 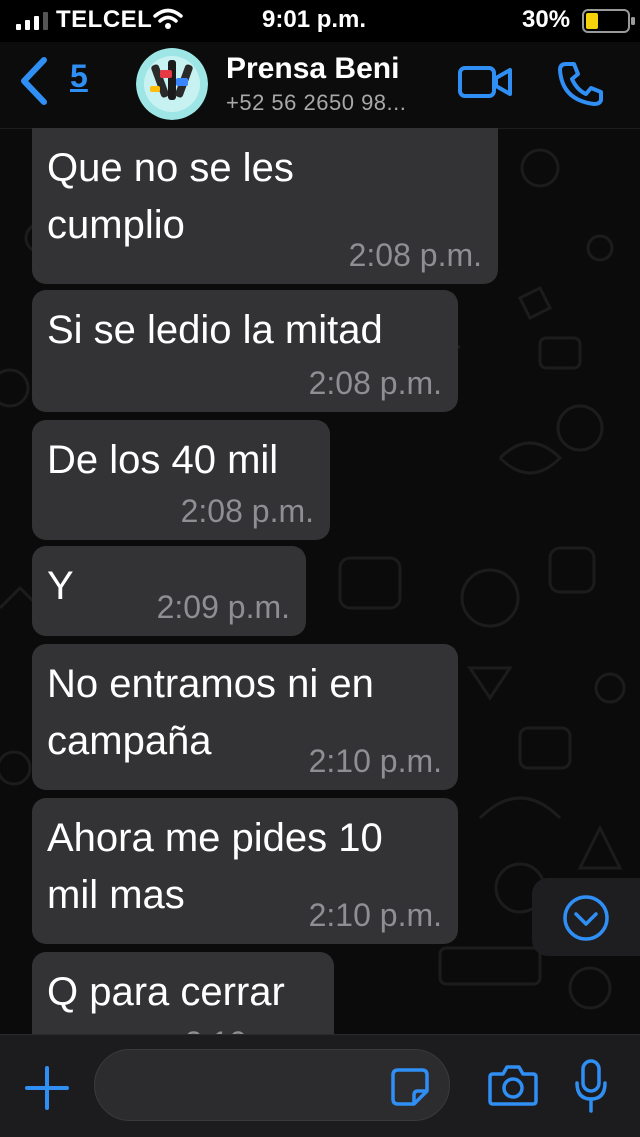 What do you see at coordinates (163, 460) in the screenshot?
I see `message-text-line: De los 40 mil` at bounding box center [163, 460].